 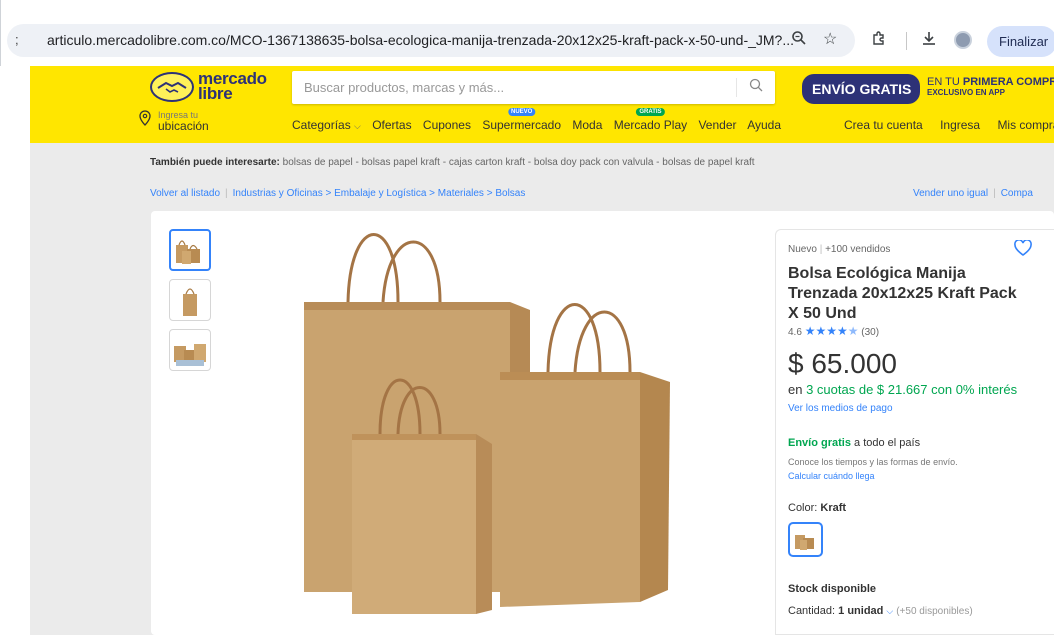 I want to click on back-to-list-link: Volver al listado, so click(x=185, y=193).